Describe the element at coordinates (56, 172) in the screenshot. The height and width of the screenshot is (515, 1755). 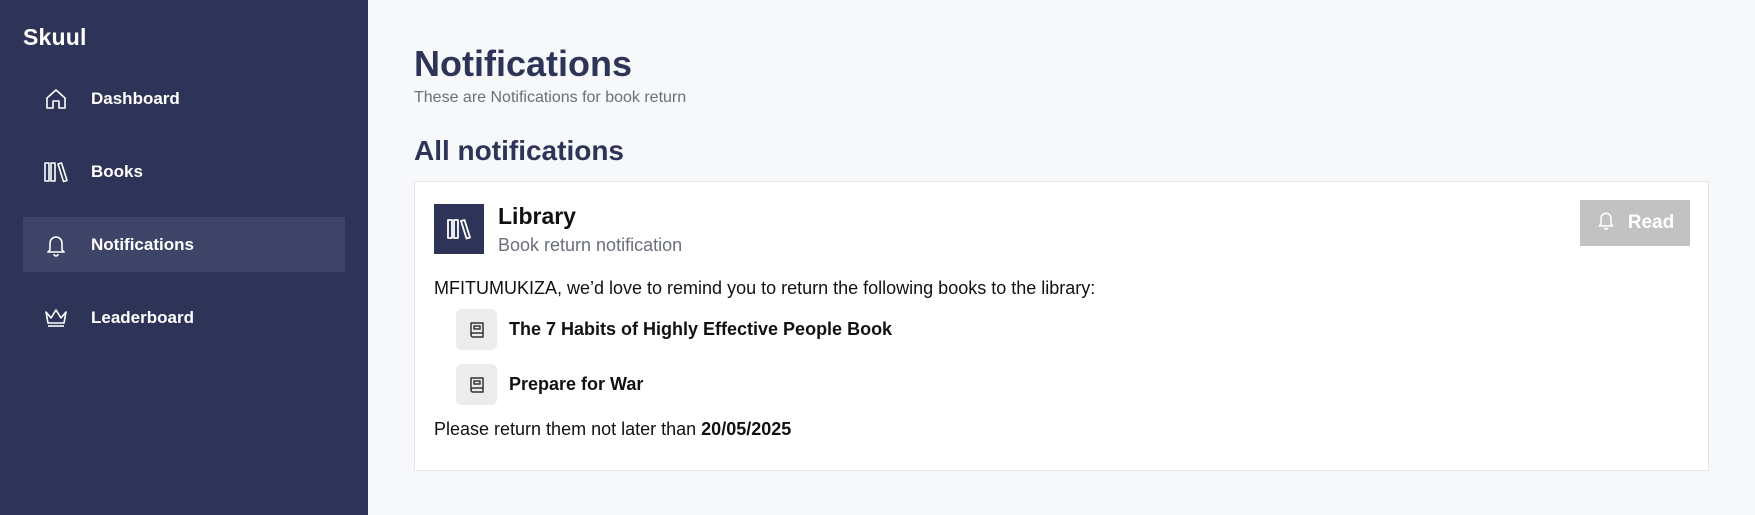
I see `books-icon` at that location.